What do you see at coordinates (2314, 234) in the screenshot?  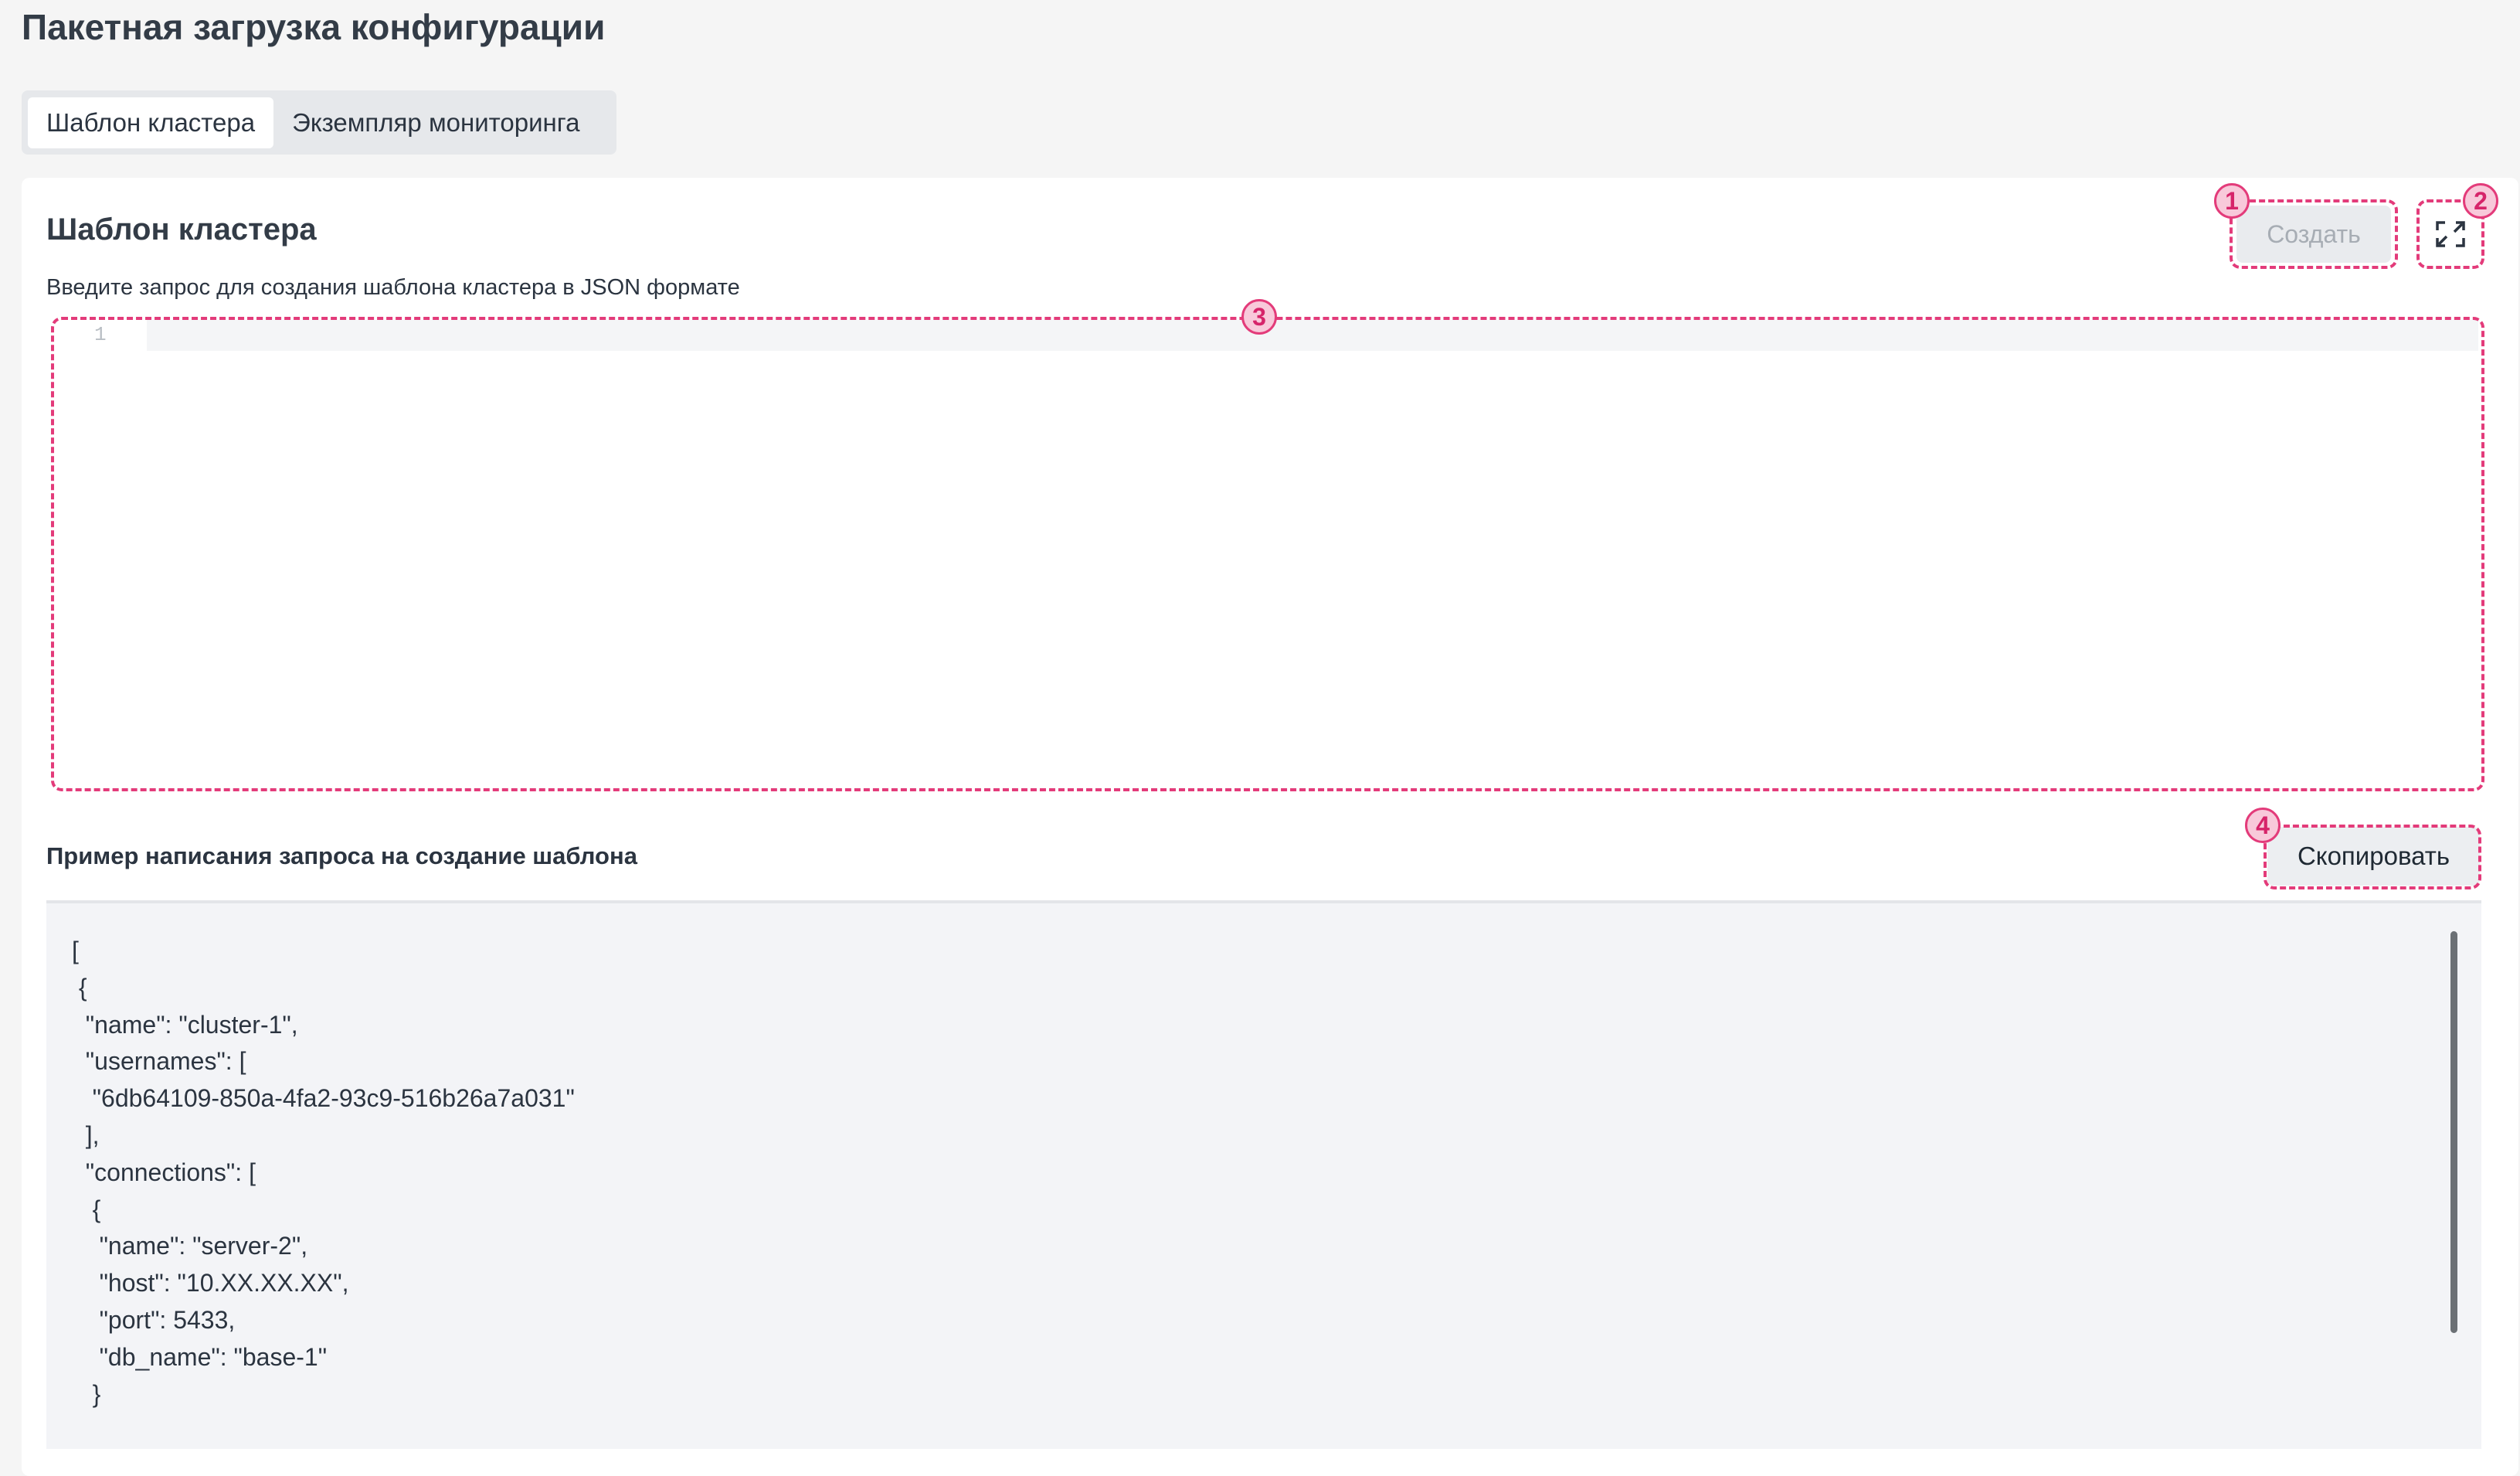 I see `annotation-frame-create` at bounding box center [2314, 234].